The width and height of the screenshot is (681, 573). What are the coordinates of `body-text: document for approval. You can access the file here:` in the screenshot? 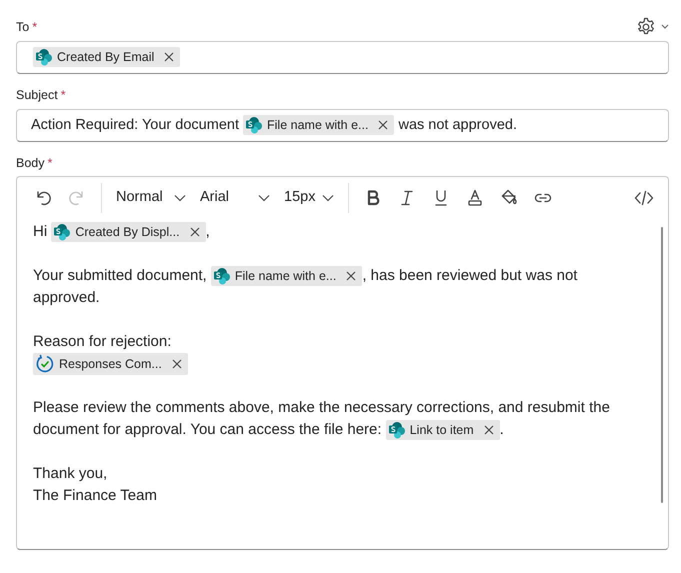 It's located at (207, 429).